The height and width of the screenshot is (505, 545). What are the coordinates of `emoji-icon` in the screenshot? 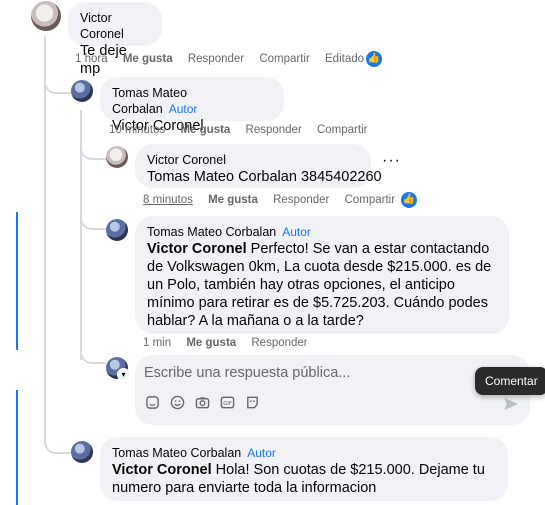 It's located at (177, 403).